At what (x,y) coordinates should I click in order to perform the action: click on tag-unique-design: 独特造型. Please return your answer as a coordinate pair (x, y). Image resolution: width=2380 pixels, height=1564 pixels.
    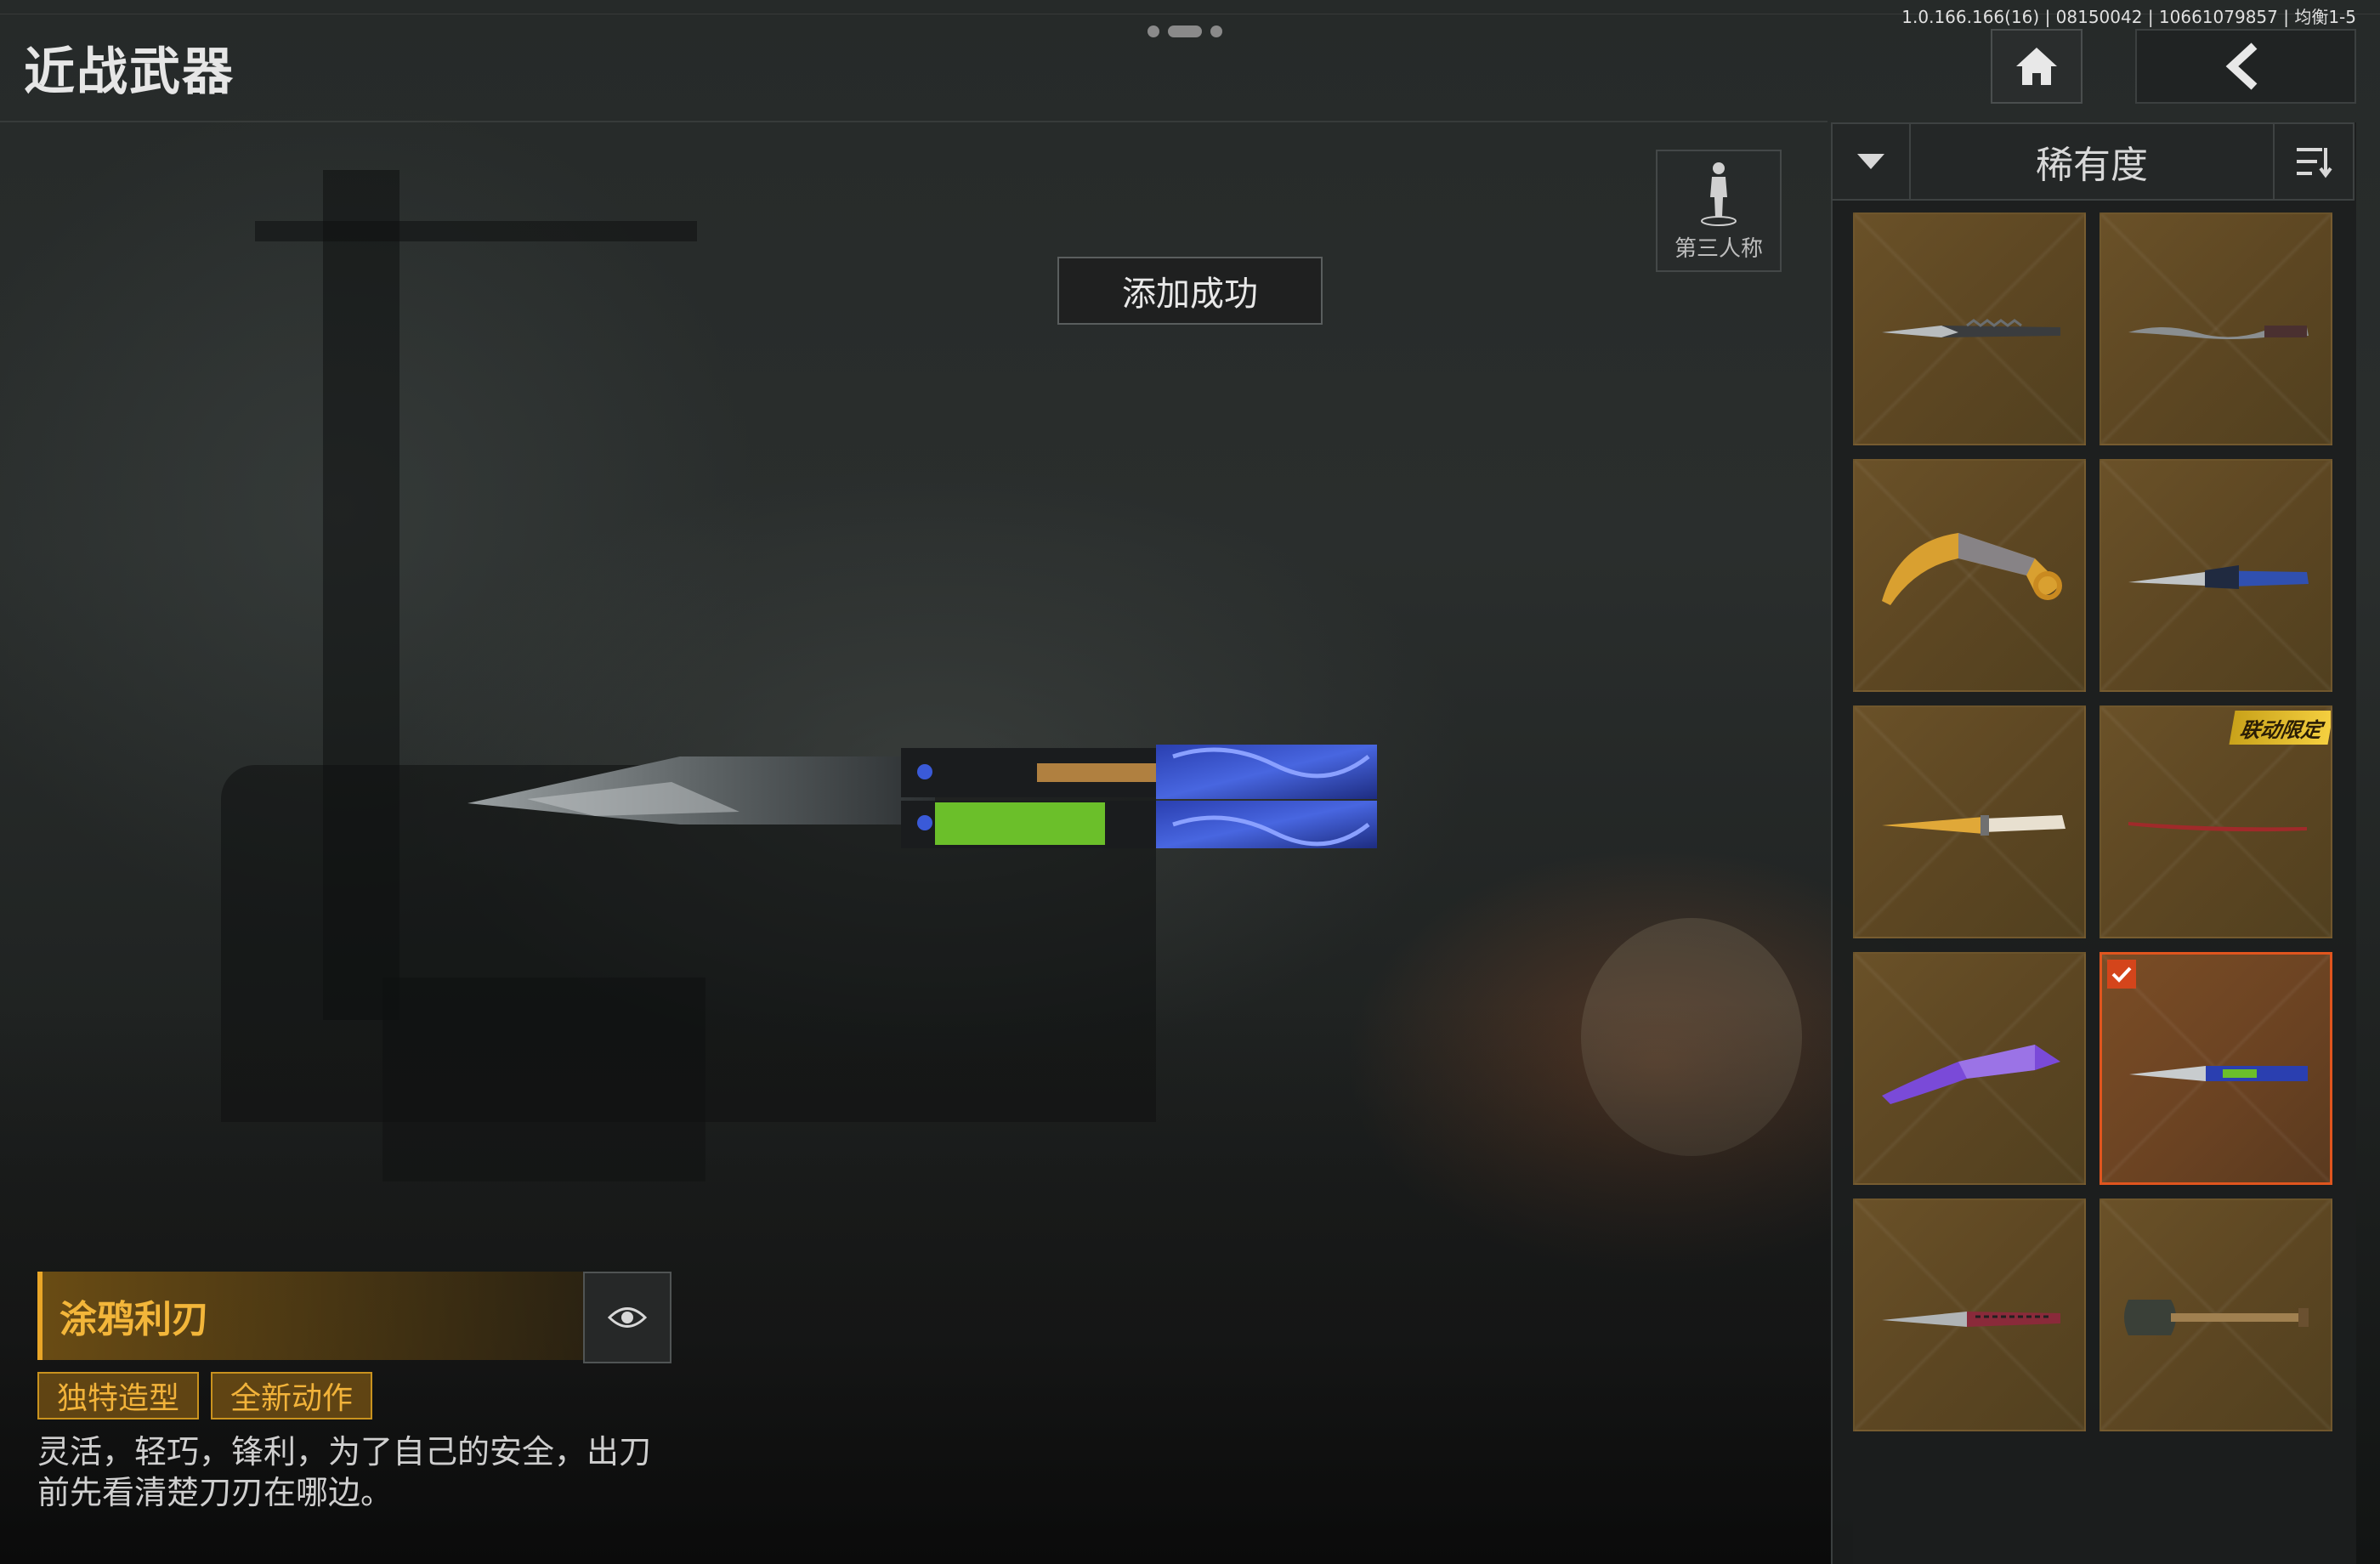
    Looking at the image, I should click on (118, 1396).